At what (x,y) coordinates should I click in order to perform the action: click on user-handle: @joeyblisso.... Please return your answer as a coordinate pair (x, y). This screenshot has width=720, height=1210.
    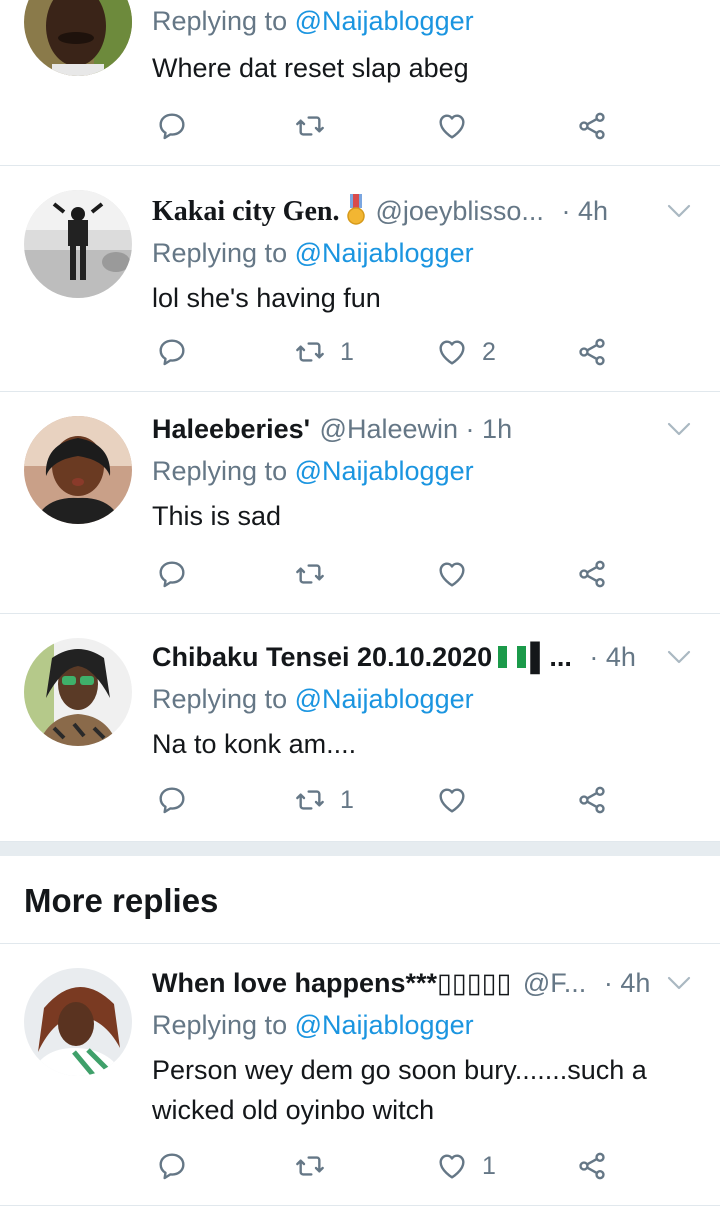
    Looking at the image, I should click on (459, 211).